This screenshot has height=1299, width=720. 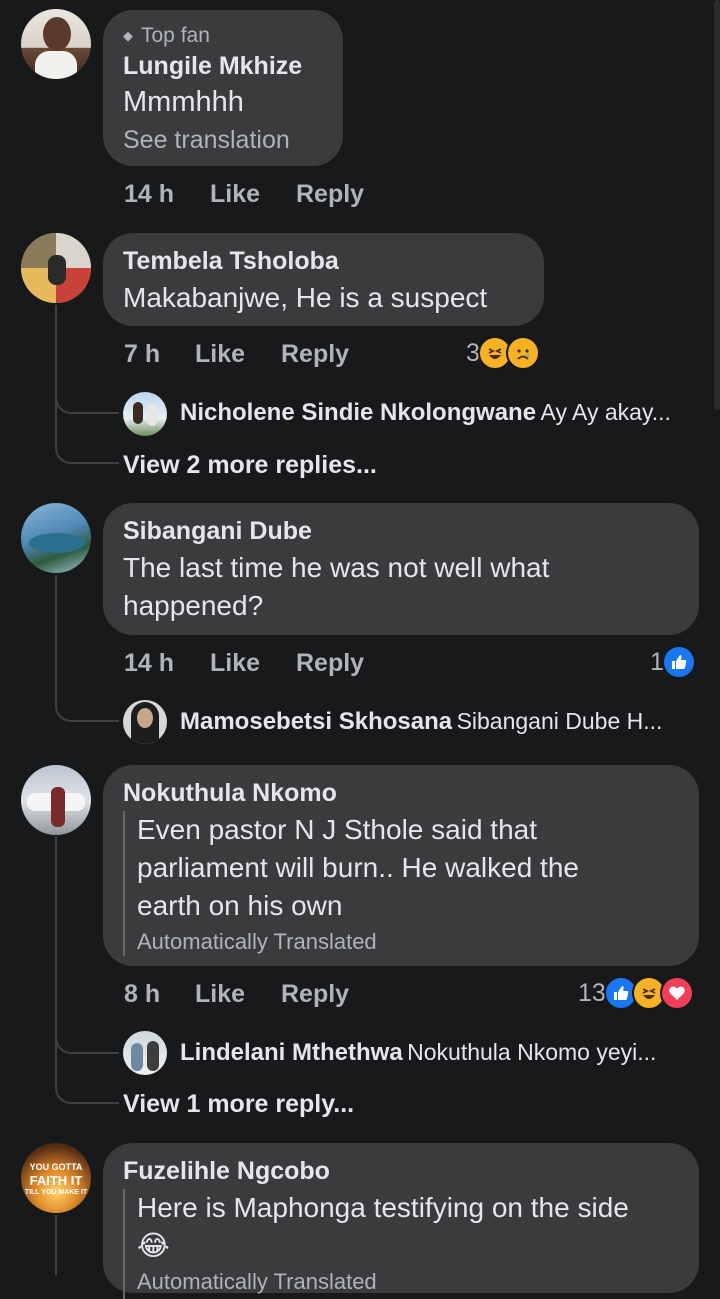 What do you see at coordinates (676, 993) in the screenshot?
I see `love-icon` at bounding box center [676, 993].